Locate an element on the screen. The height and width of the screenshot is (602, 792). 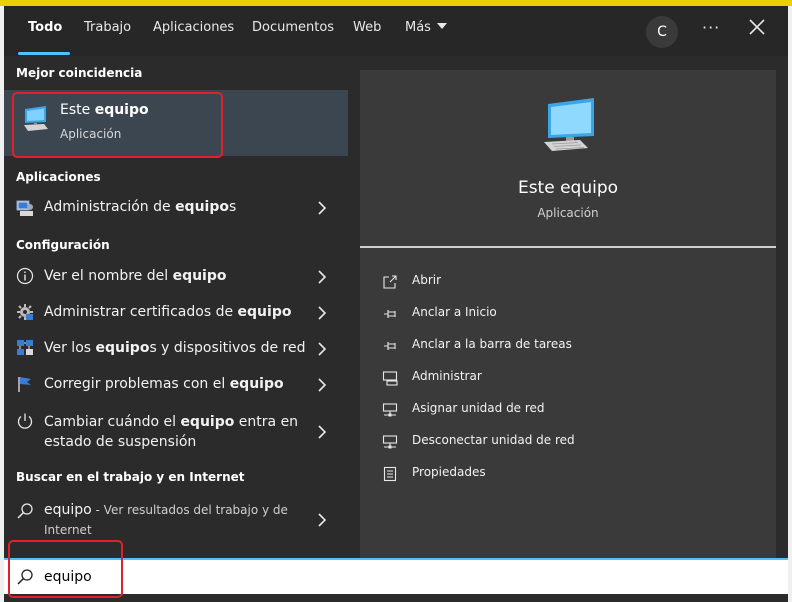
computer-management-icon is located at coordinates (24, 208).